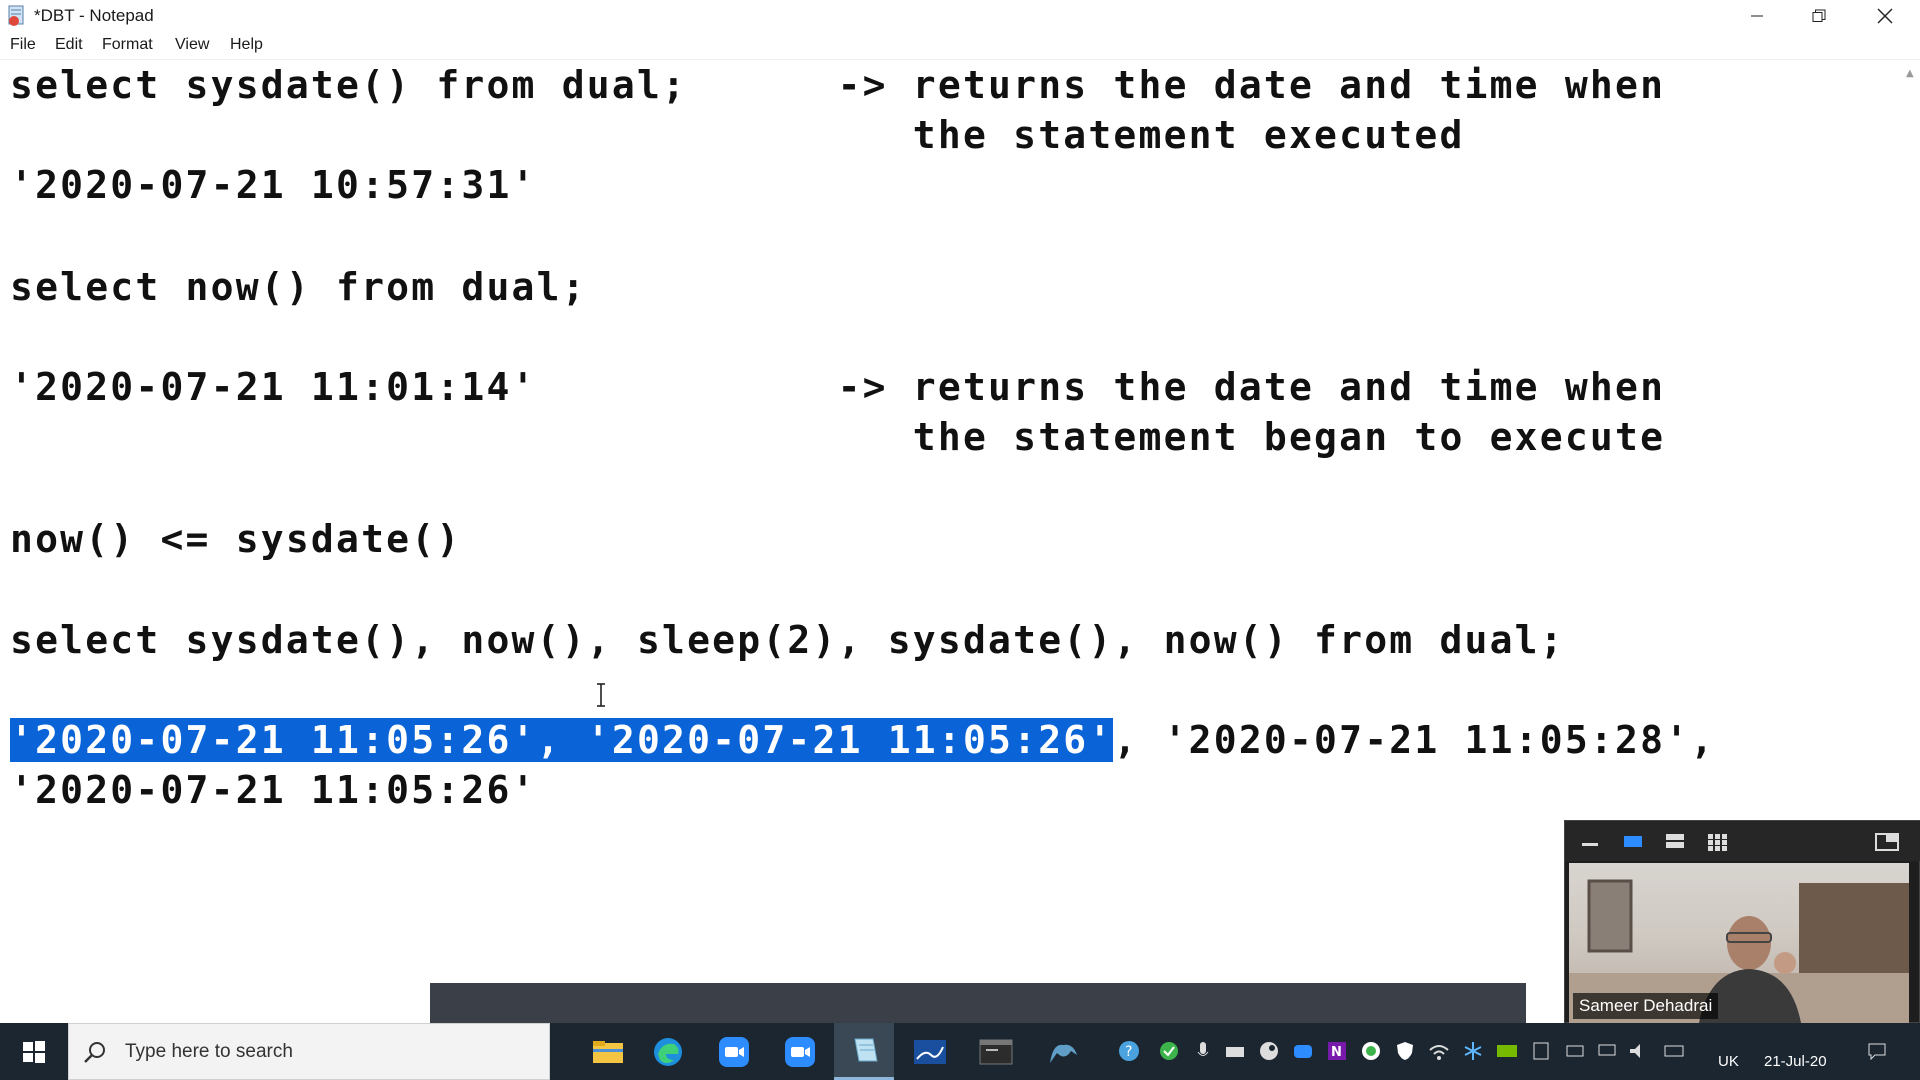 The width and height of the screenshot is (1920, 1080). I want to click on battery-icon, so click(1675, 1051).